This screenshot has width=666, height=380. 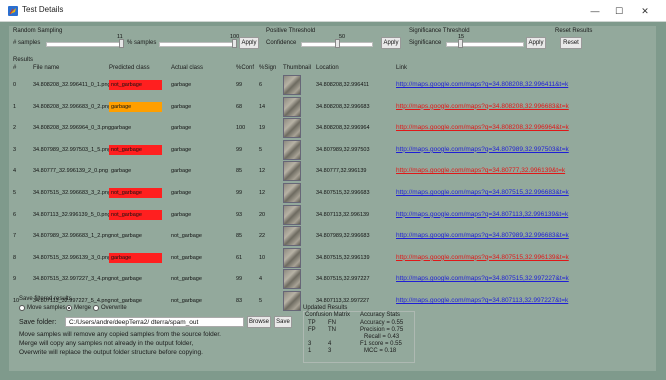 I want to click on confidence-slider, so click(x=337, y=43).